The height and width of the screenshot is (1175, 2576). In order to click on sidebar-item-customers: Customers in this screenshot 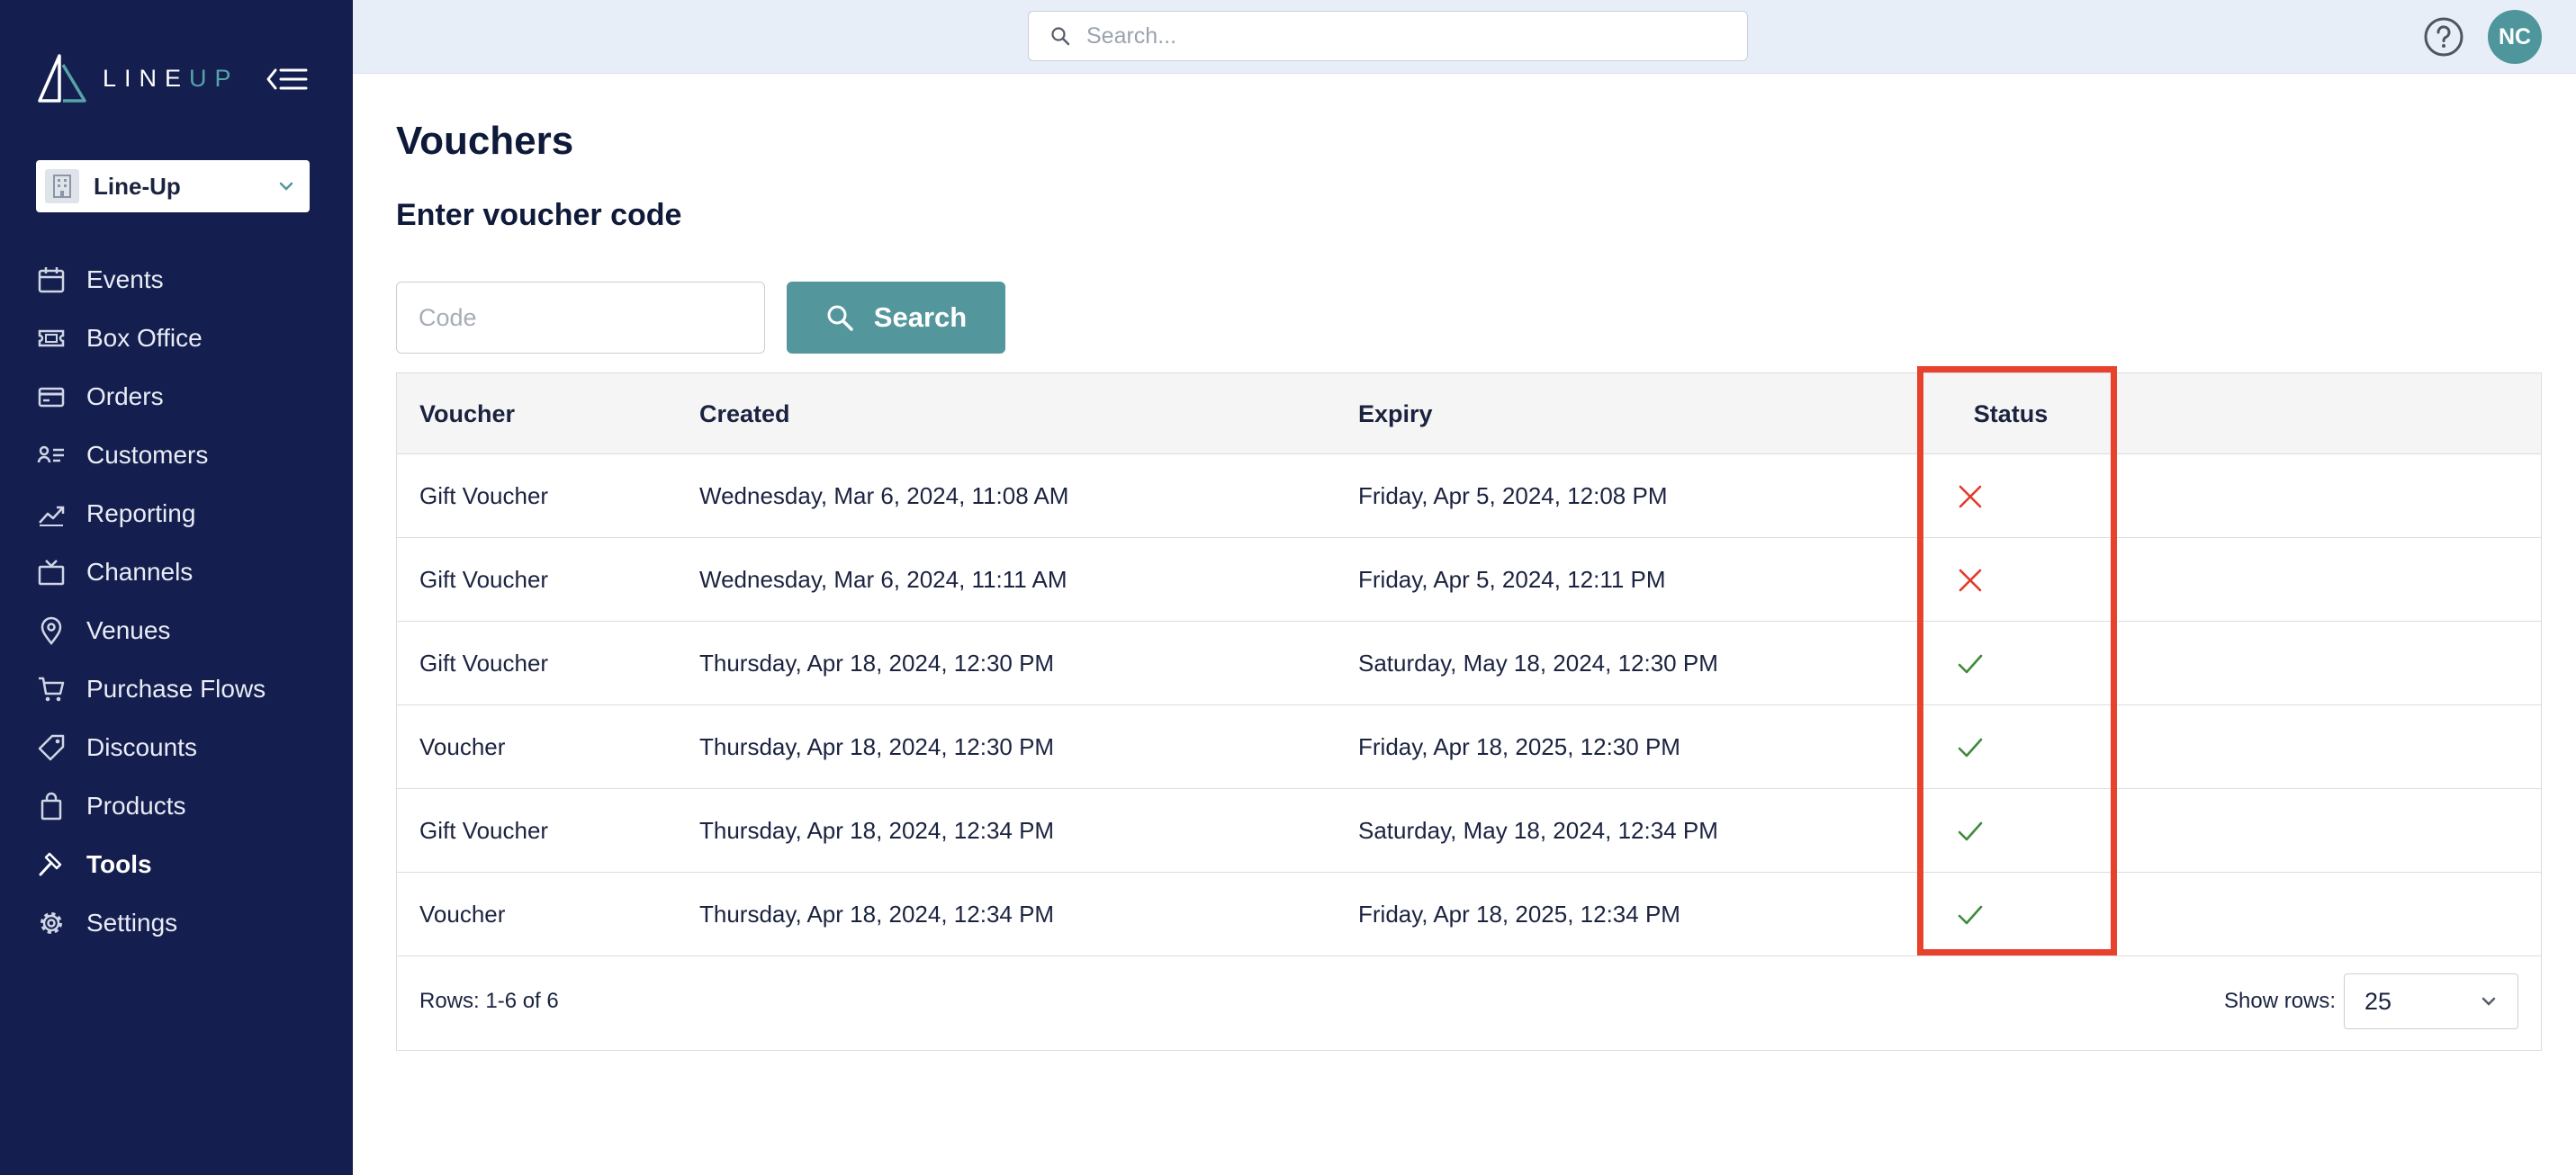, I will do `click(176, 455)`.